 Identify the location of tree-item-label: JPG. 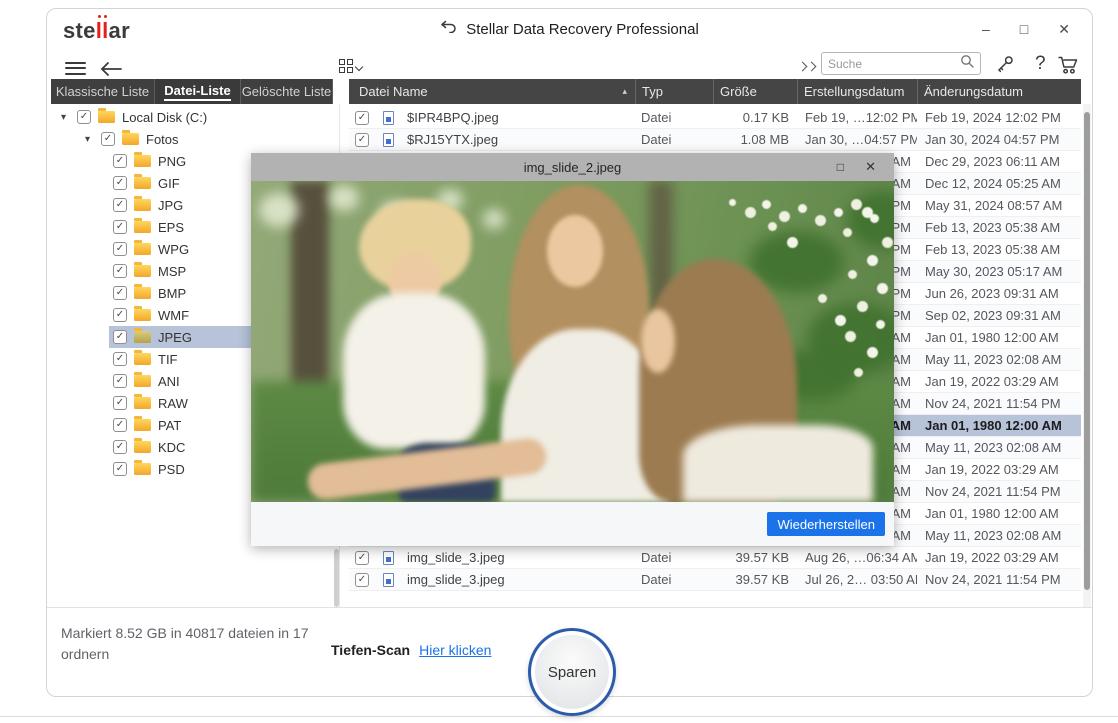
(171, 205).